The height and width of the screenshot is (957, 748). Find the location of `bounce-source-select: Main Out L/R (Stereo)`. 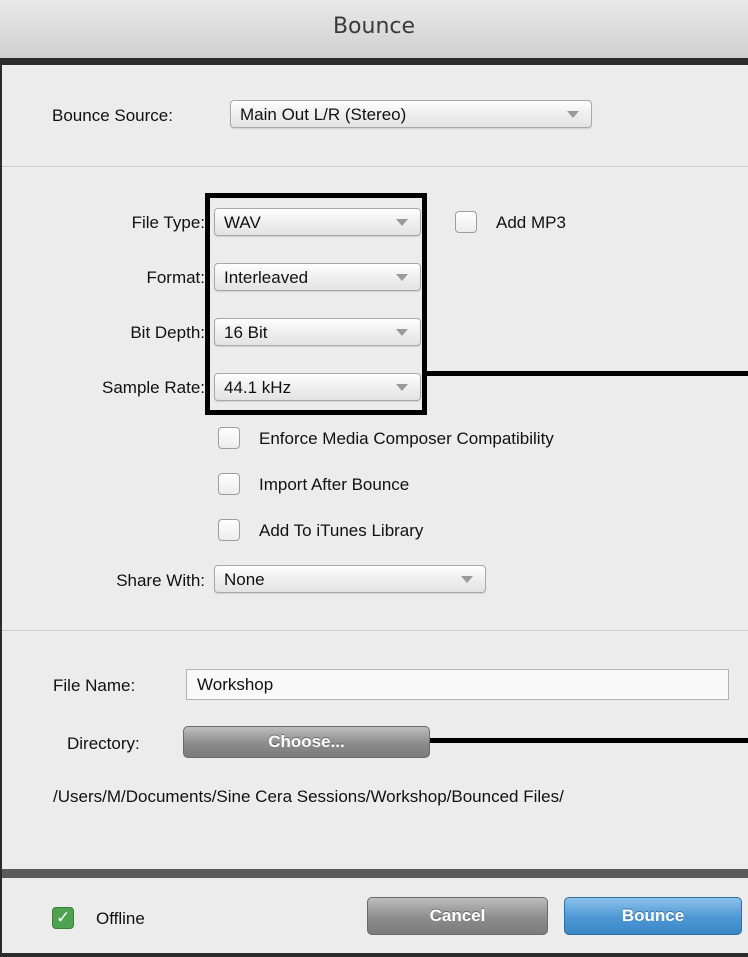

bounce-source-select: Main Out L/R (Stereo) is located at coordinates (411, 114).